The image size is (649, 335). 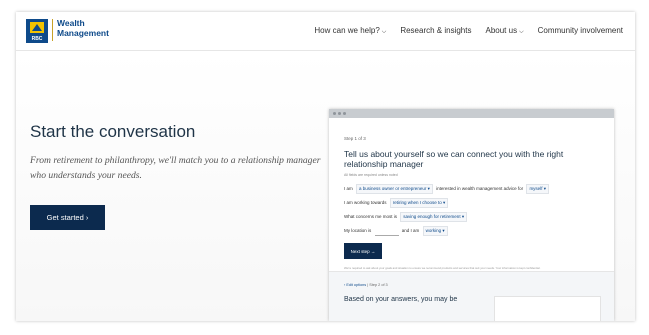 What do you see at coordinates (37, 31) in the screenshot?
I see `rbc-logo-icon: RBC` at bounding box center [37, 31].